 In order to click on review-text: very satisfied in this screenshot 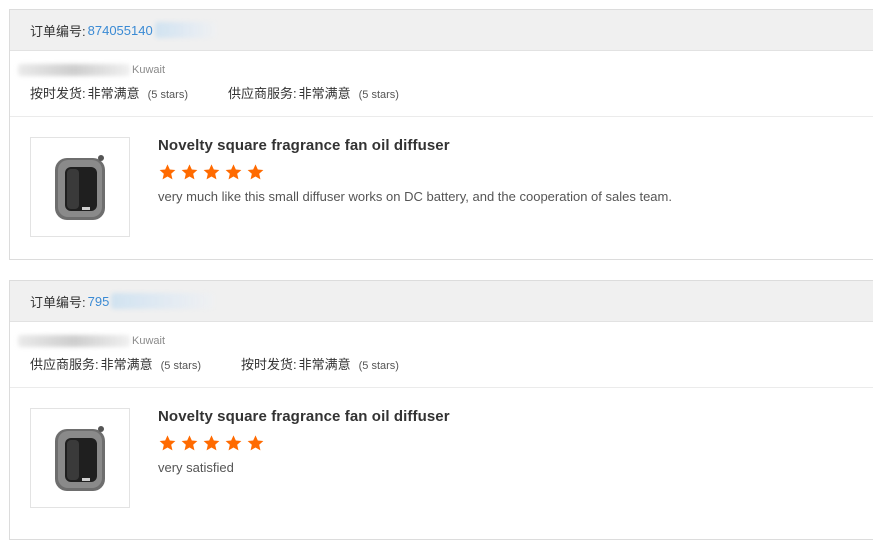, I will do `click(196, 467)`.